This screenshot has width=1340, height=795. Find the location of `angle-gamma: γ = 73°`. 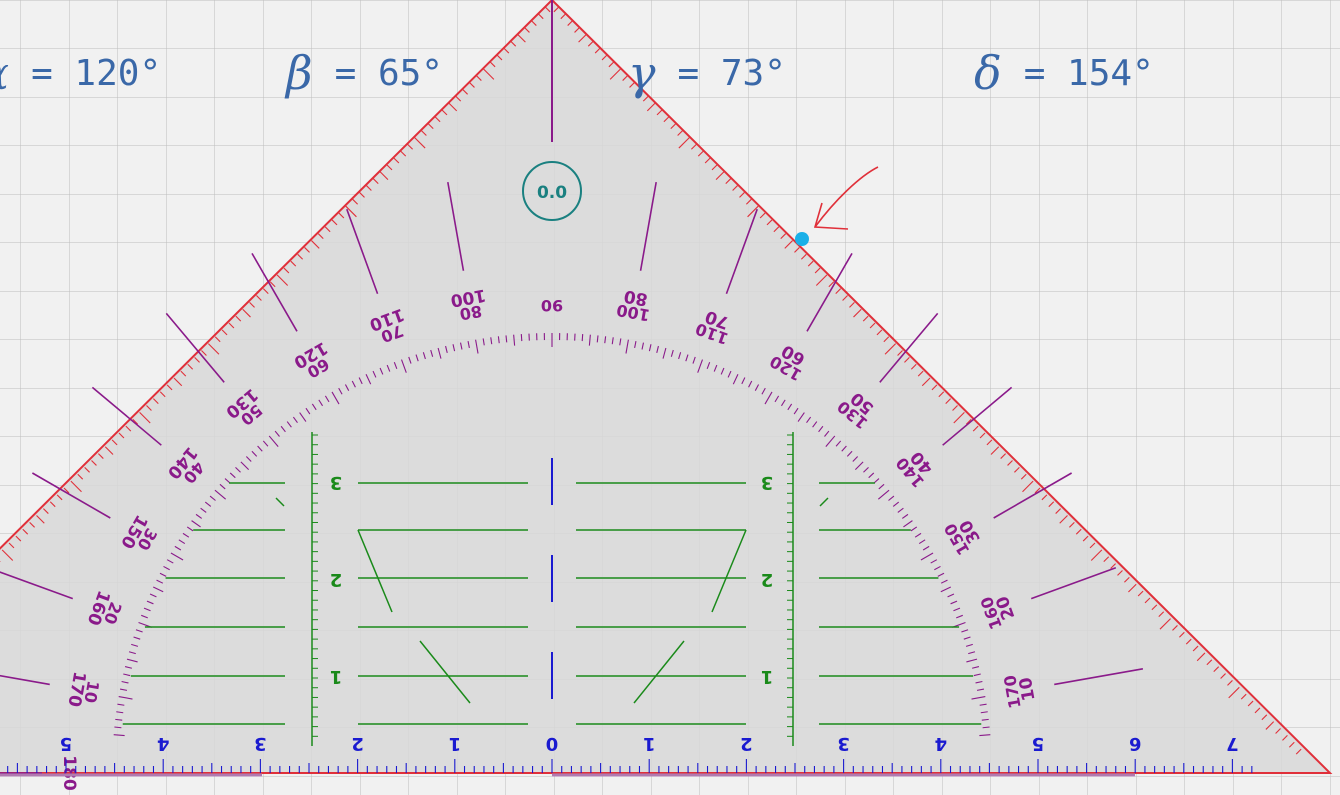

angle-gamma: γ = 73° is located at coordinates (707, 73).